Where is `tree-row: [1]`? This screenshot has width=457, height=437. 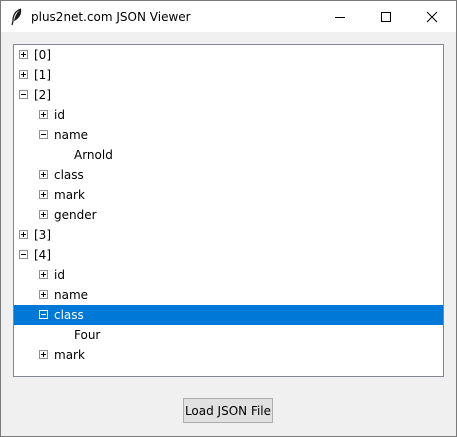 tree-row: [1] is located at coordinates (228, 75).